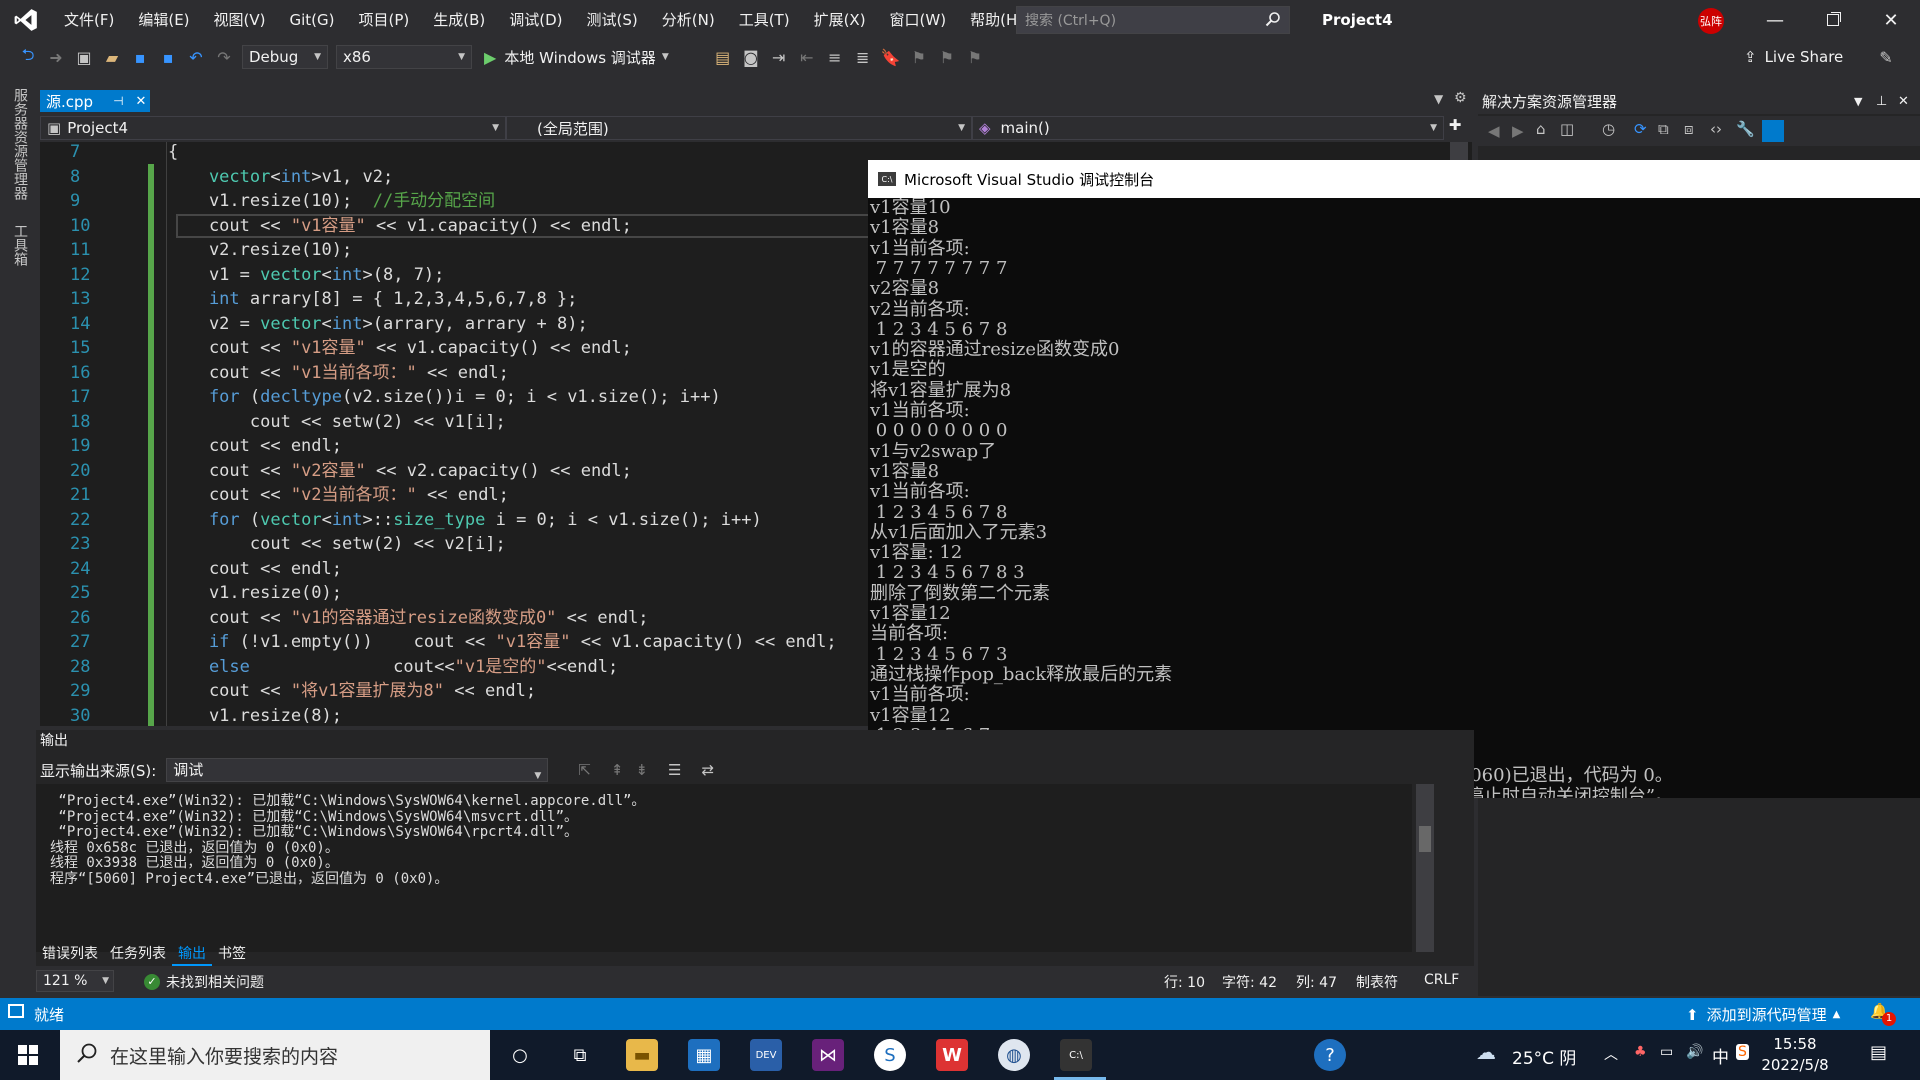  I want to click on properties-wrench-icon: 🔧, so click(1745, 129).